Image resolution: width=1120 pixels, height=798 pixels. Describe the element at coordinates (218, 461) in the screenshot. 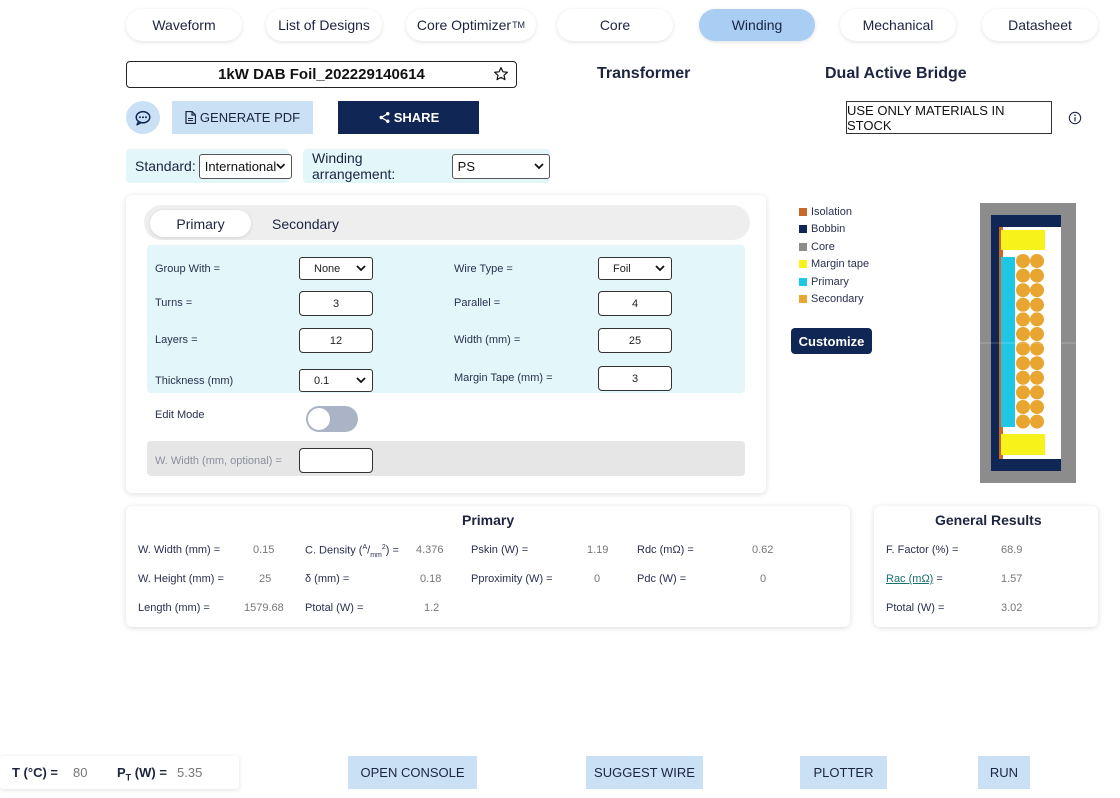

I see `w-width-label: W. Width (mm, optional) =` at that location.